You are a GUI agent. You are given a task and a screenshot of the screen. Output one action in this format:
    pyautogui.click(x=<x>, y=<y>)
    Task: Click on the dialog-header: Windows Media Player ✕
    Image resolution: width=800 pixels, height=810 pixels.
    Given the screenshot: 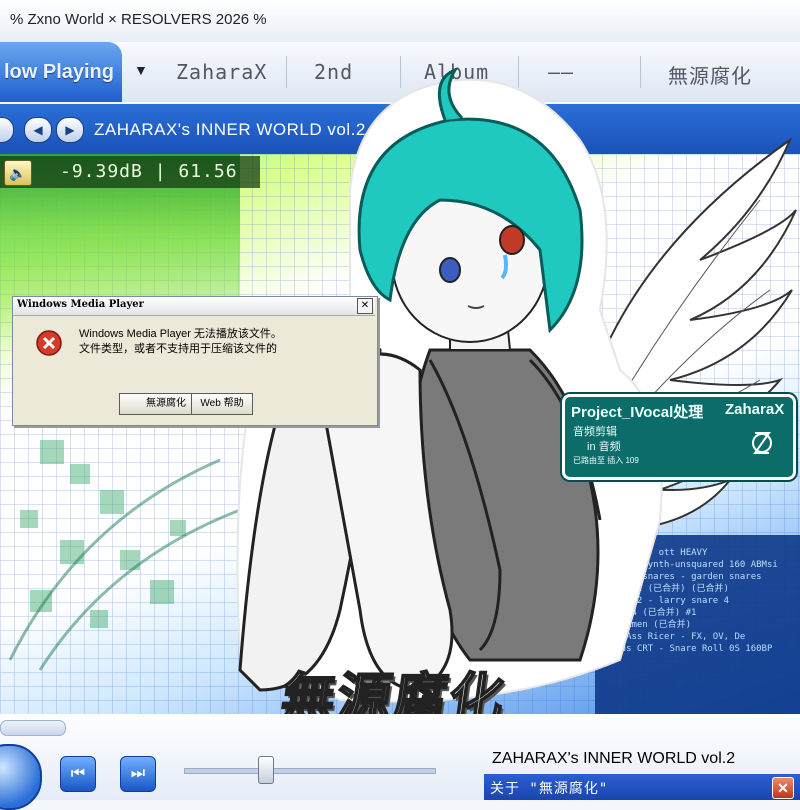 What is the action you would take?
    pyautogui.click(x=194, y=306)
    